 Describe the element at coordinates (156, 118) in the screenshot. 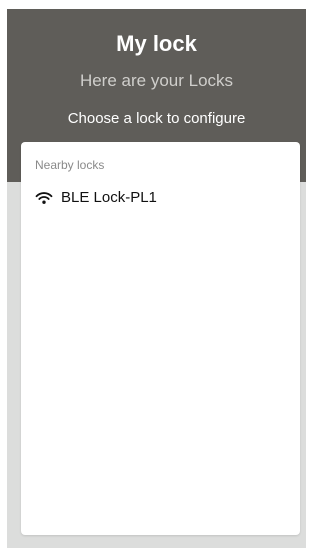

I see `instruction-text: Choose a lock to configure` at that location.